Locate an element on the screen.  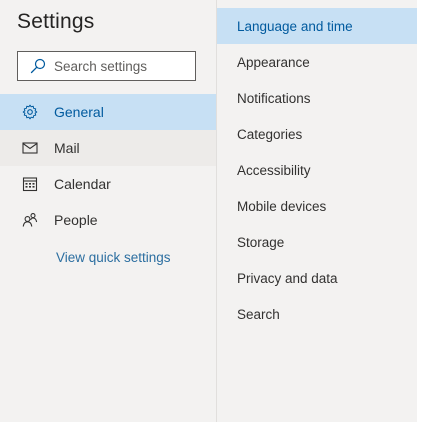
nav-item-people: People is located at coordinates (108, 220).